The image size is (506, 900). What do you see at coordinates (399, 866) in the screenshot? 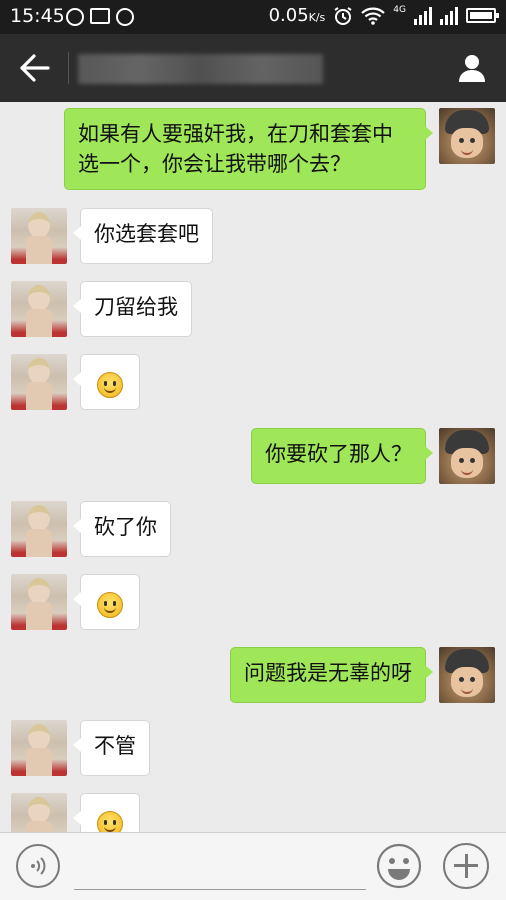
I see `emoji-picker-icon` at bounding box center [399, 866].